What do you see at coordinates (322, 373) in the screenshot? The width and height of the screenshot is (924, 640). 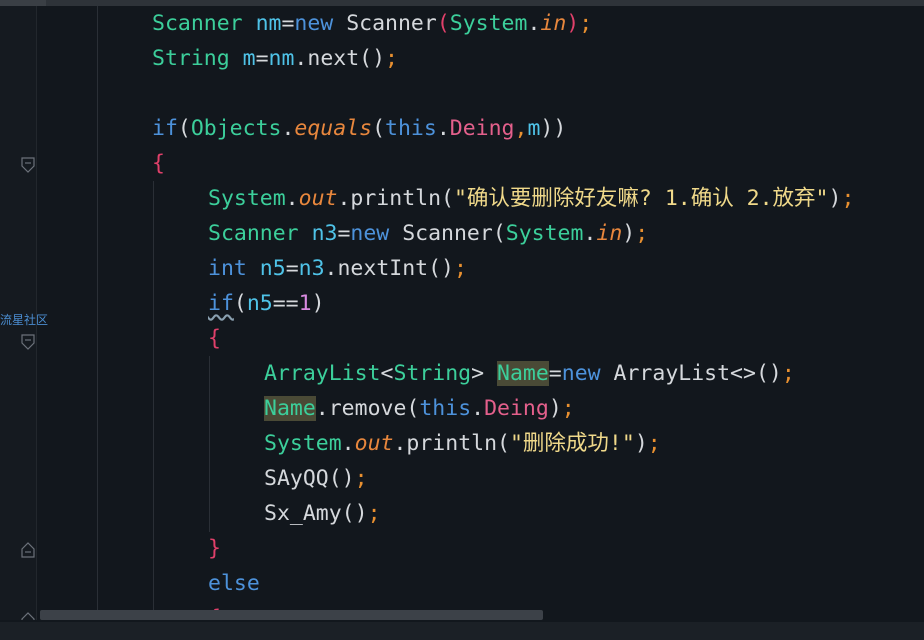 I see `code-token: ArrayList` at bounding box center [322, 373].